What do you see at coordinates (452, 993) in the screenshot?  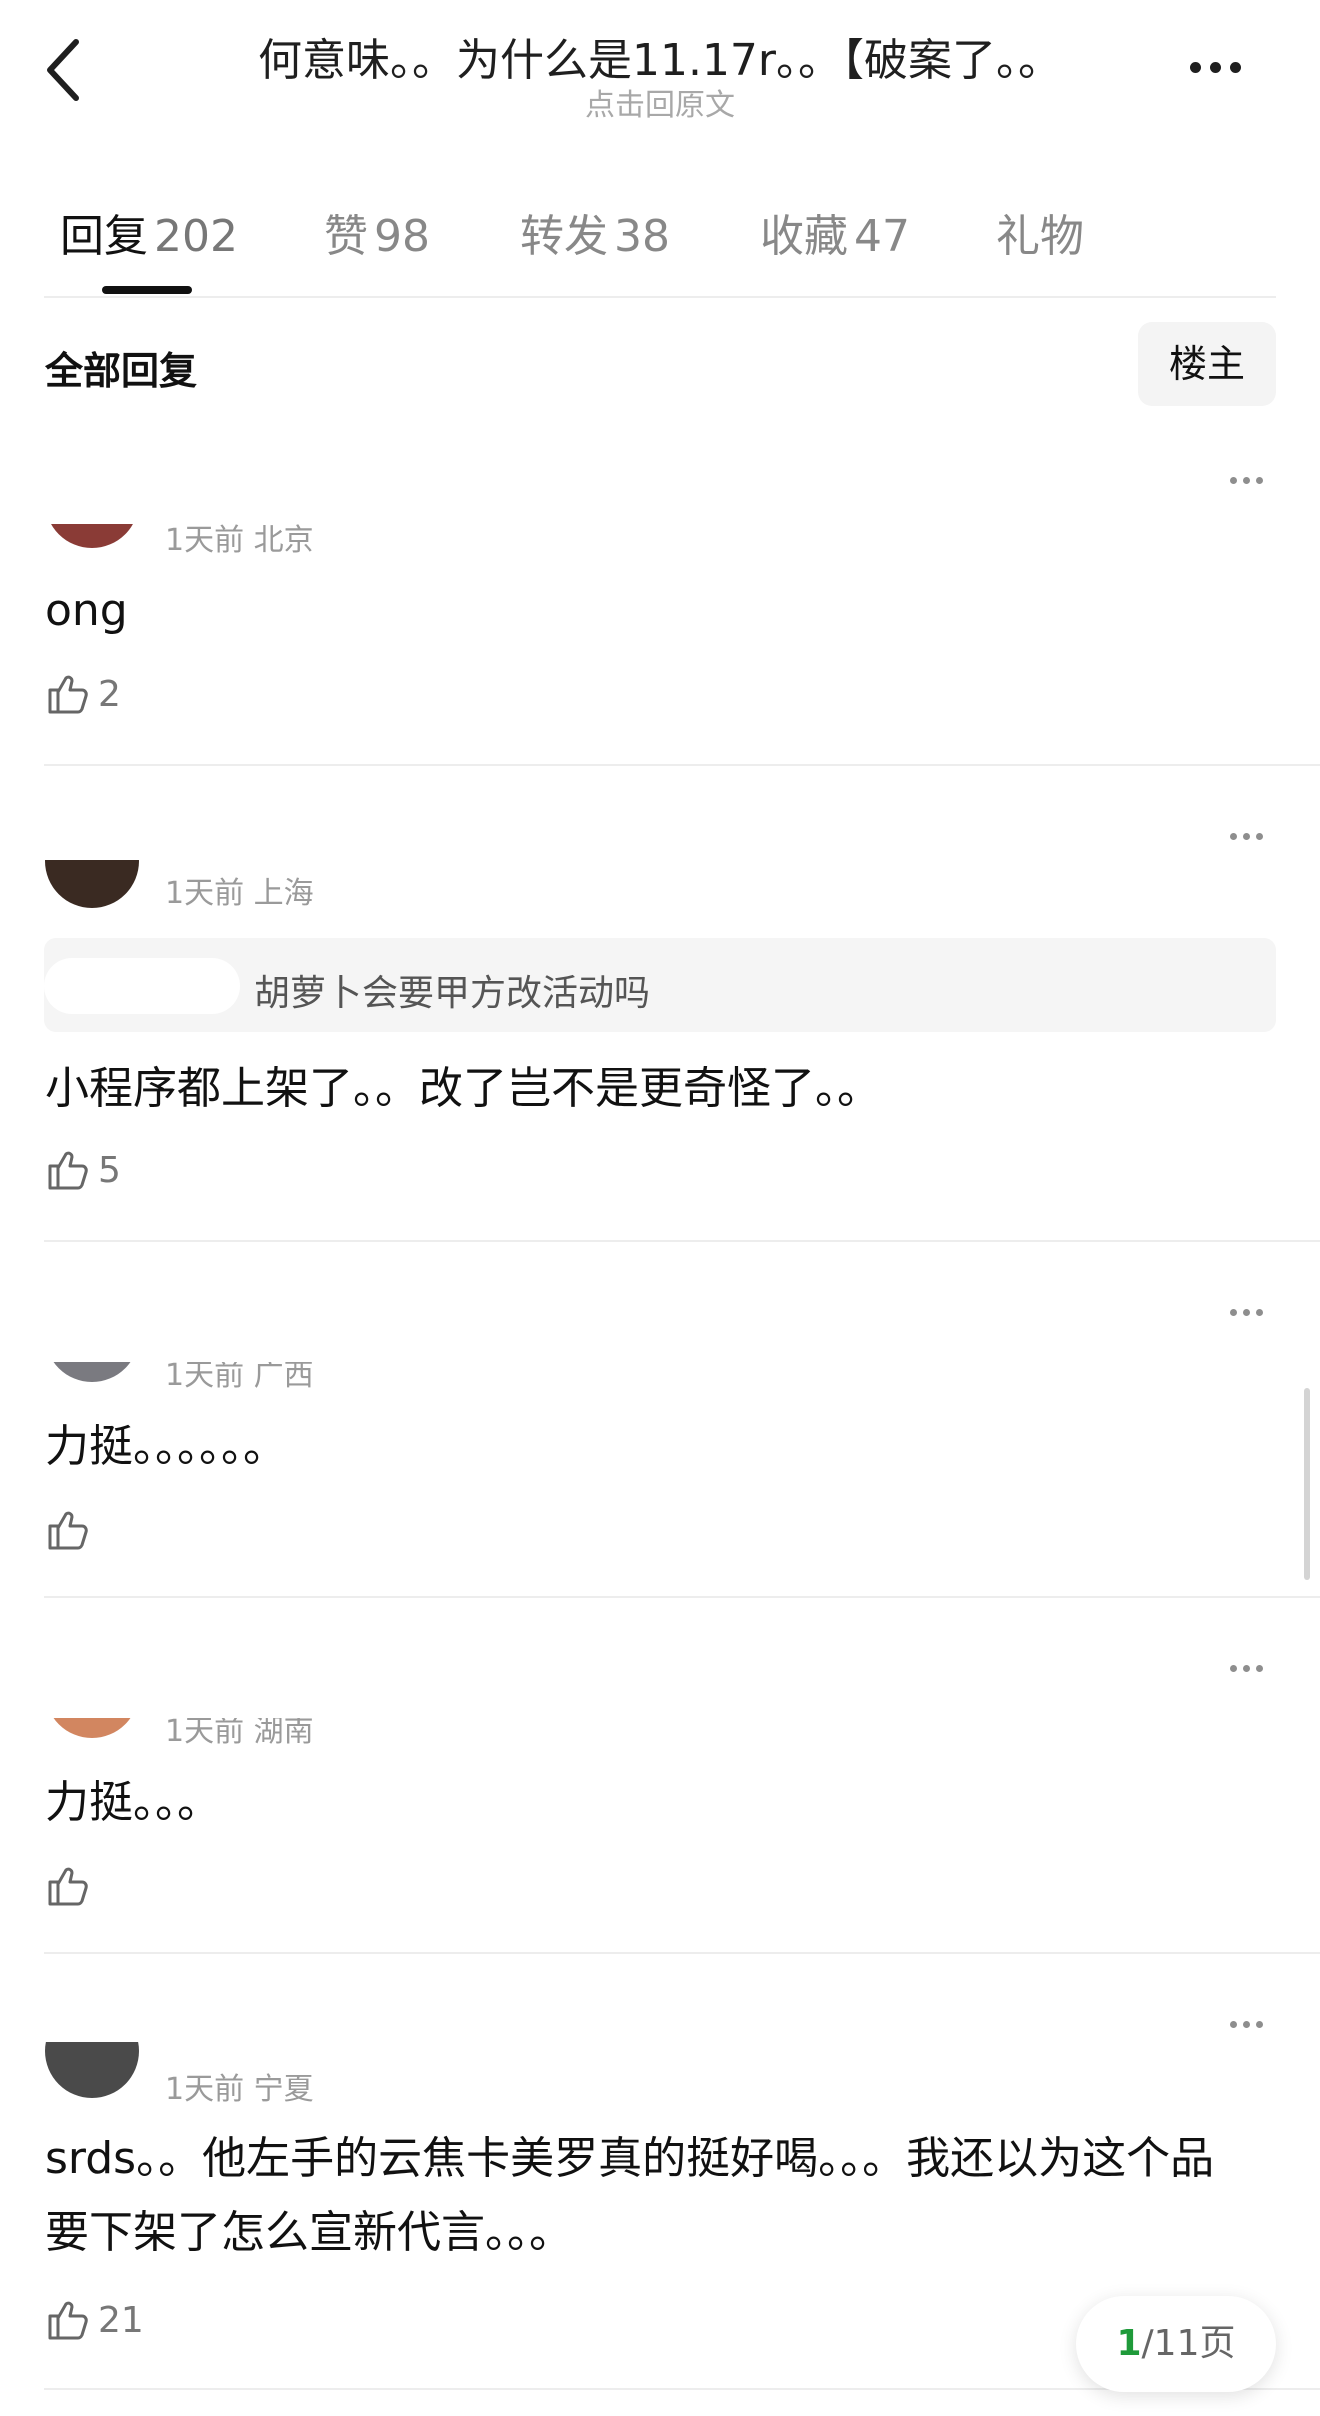 I see `quoted-text: 胡萝卜会要甲方改活动吗` at bounding box center [452, 993].